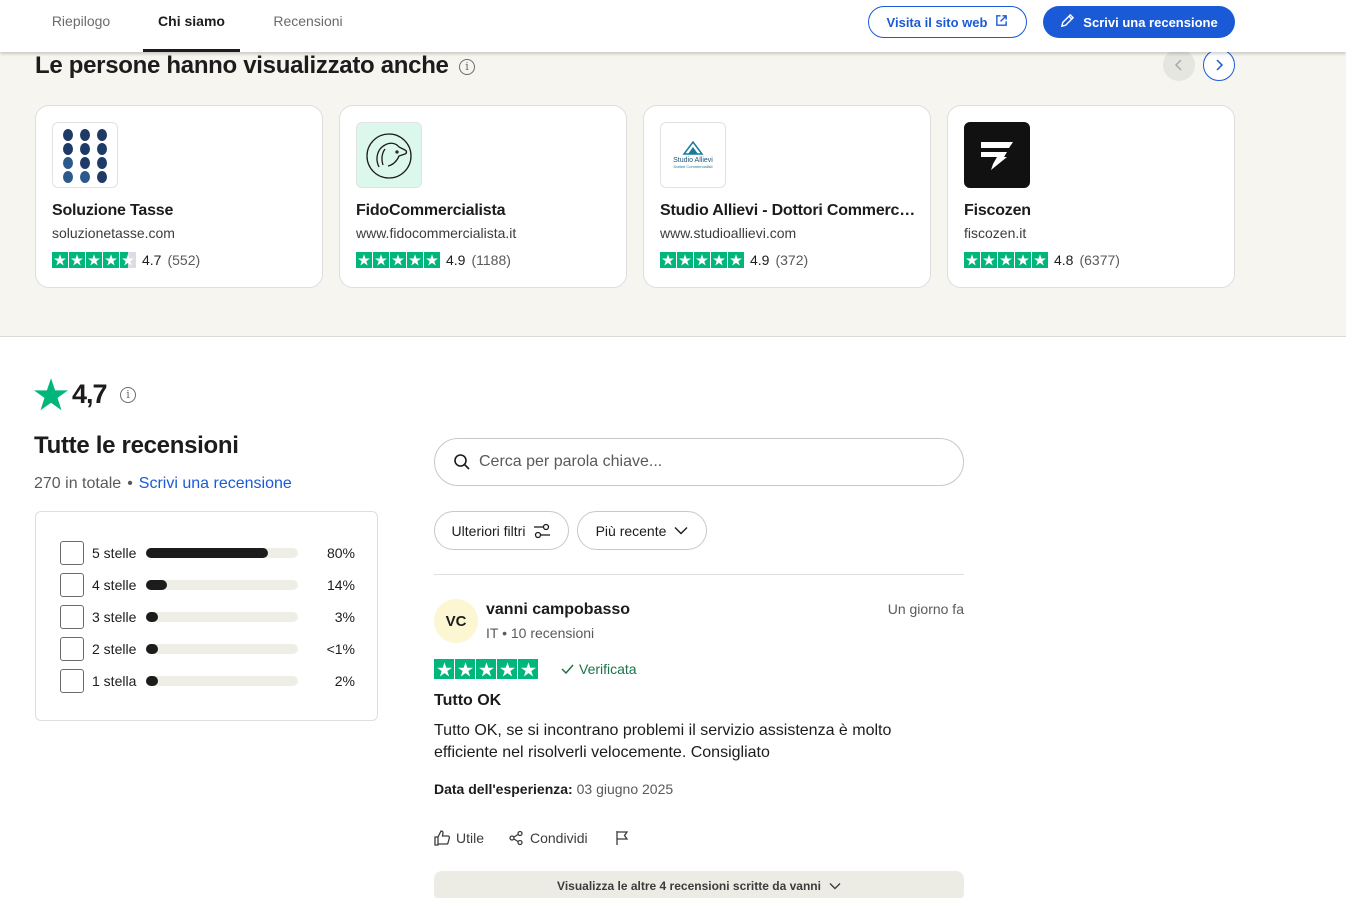 The image size is (1346, 898). I want to click on company-name: Studio Allievi - Dottori Commercialisti, so click(789, 210).